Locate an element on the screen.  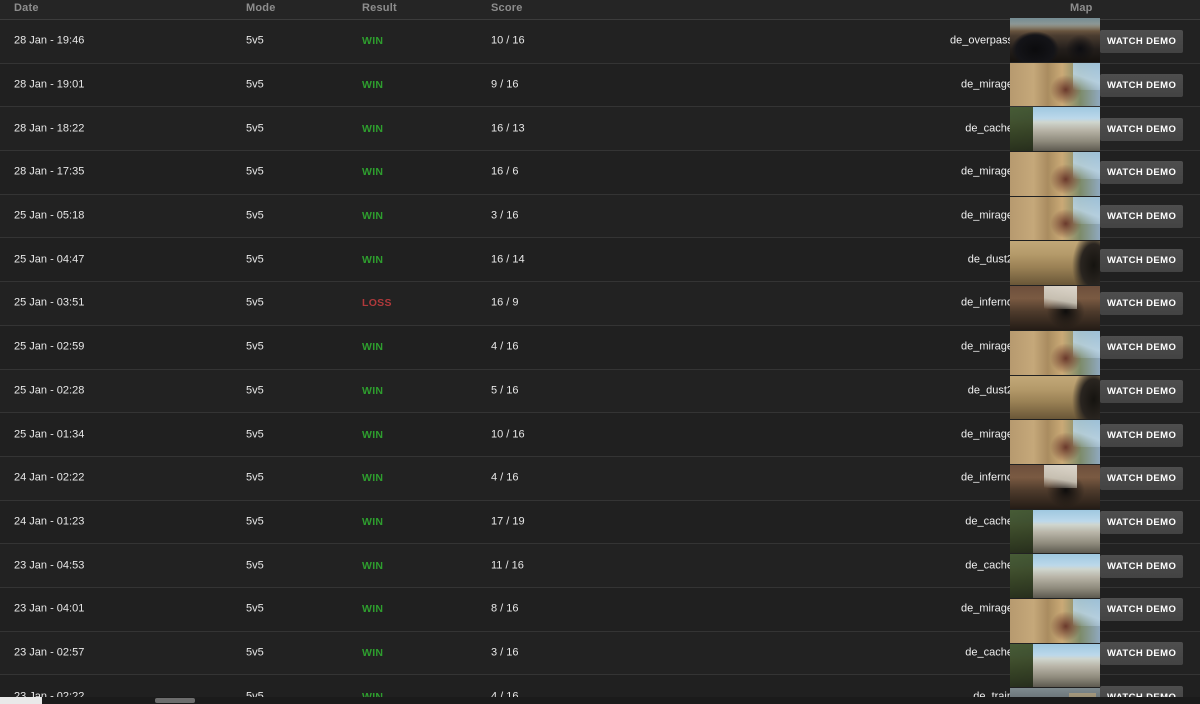
column-header-map: Map is located at coordinates (1081, 8).